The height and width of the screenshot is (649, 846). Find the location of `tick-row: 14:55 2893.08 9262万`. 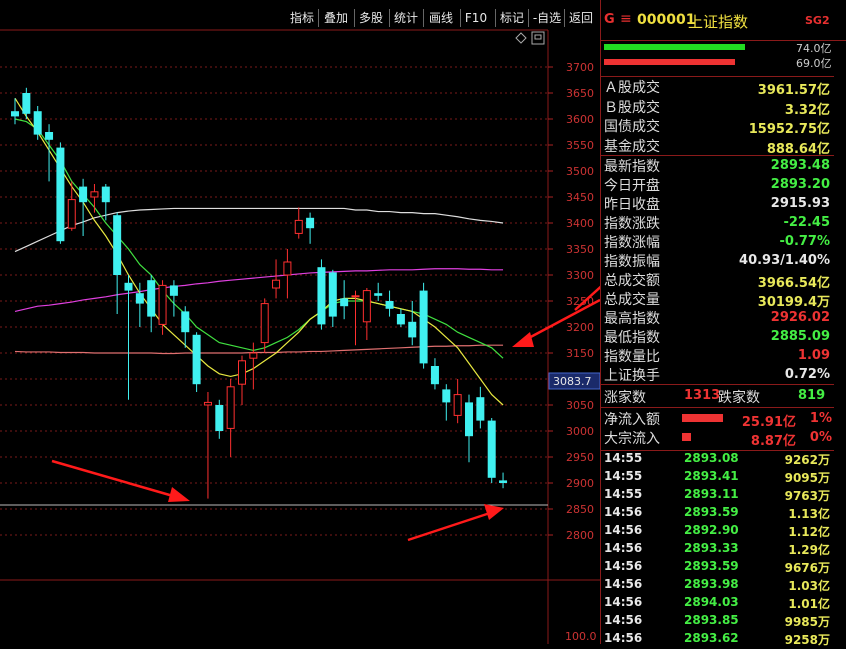

tick-row: 14:55 2893.08 9262万 is located at coordinates (716, 460).